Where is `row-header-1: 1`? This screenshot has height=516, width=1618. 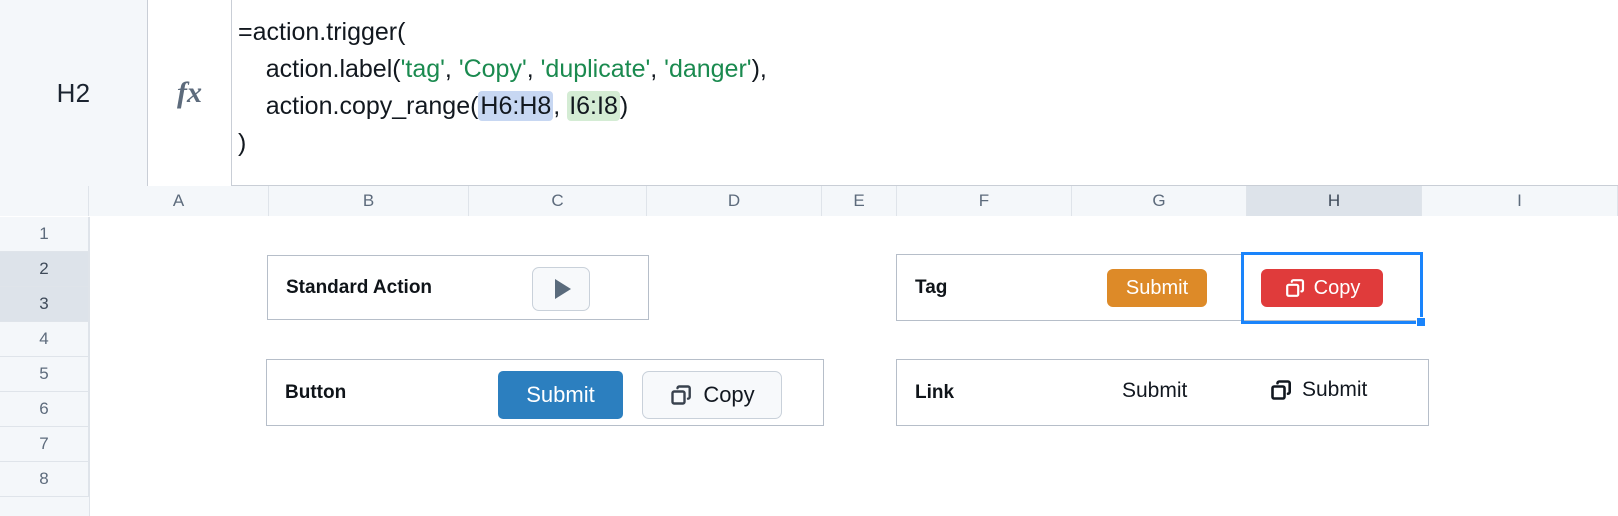 row-header-1: 1 is located at coordinates (44, 234).